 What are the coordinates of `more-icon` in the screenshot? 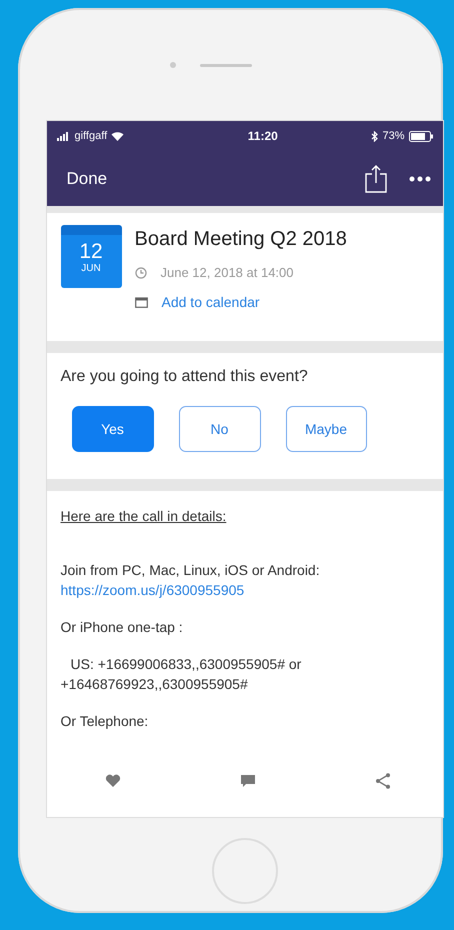 It's located at (419, 179).